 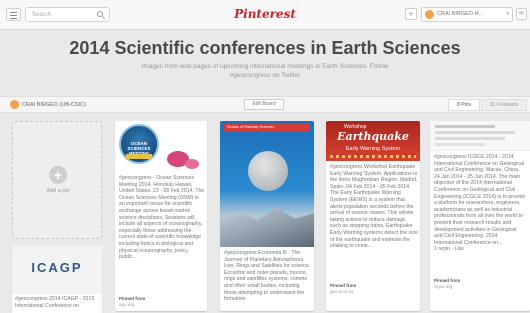 I want to click on pin-image: Division of Planetary Sciences, so click(x=267, y=184).